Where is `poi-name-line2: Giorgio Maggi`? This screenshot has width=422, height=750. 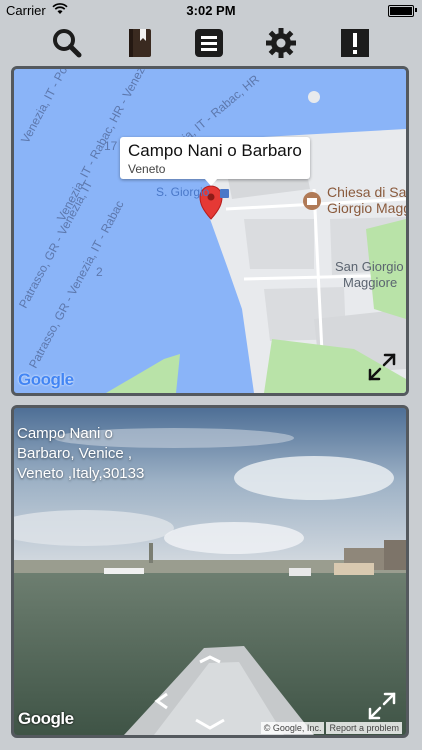 poi-name-line2: Giorgio Maggi is located at coordinates (366, 208).